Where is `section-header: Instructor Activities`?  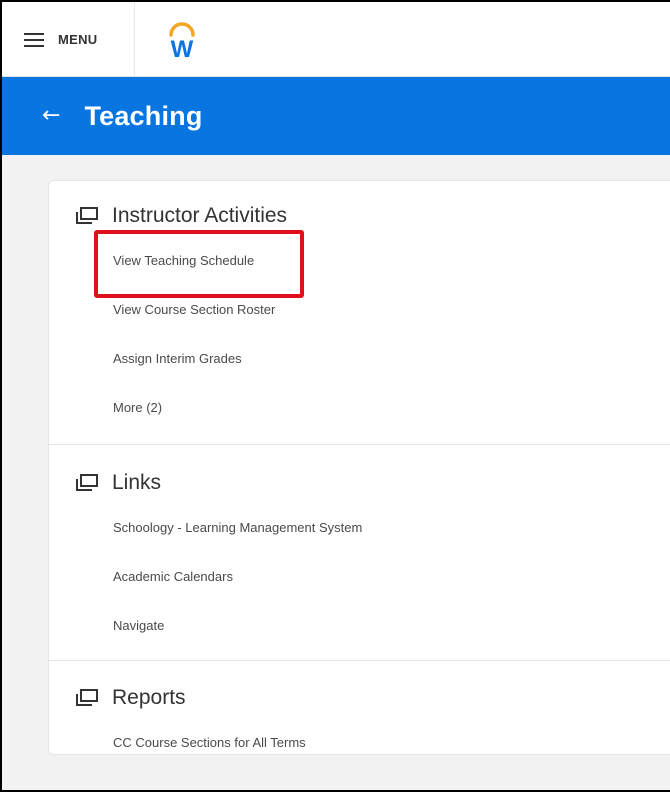
section-header: Instructor Activities is located at coordinates (359, 216).